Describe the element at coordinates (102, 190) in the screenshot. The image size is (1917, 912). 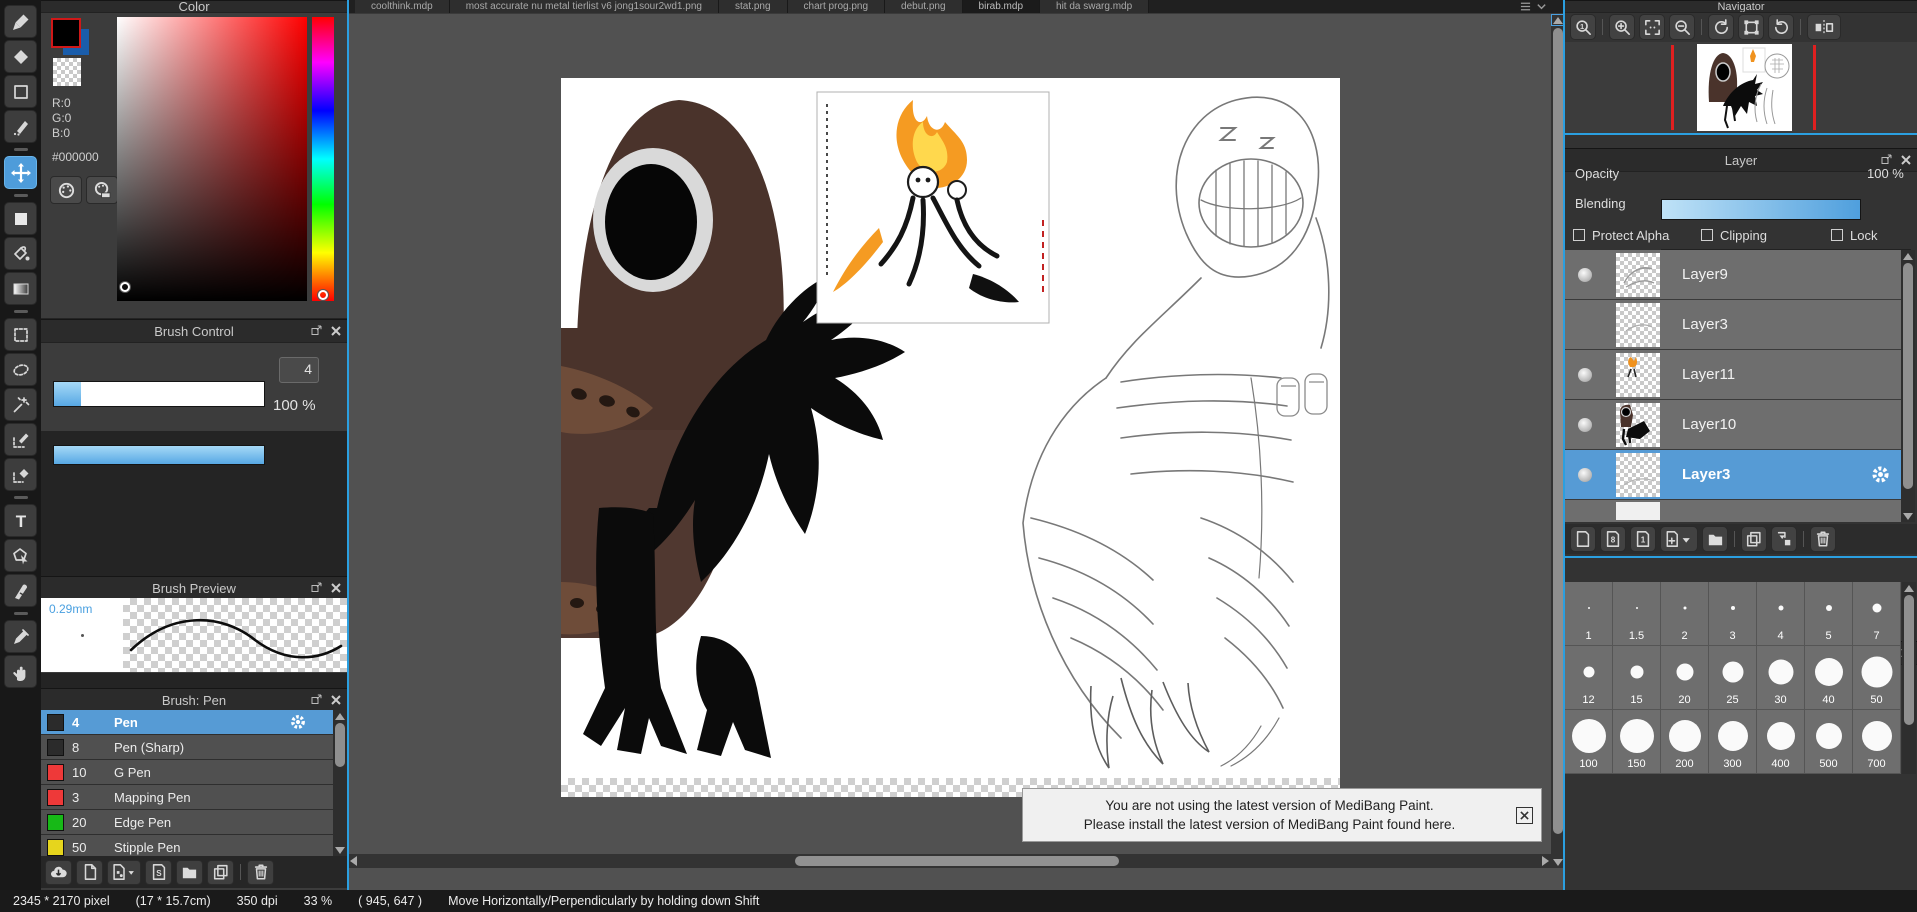
I see `palette-edit-button` at that location.